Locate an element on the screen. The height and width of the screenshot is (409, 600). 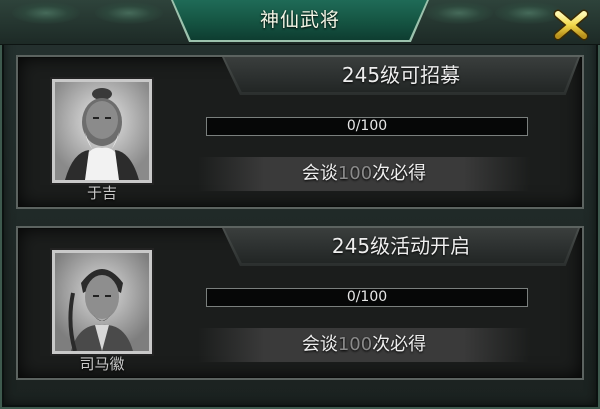
unlock-level-label: 245级活动开启 is located at coordinates (401, 246).